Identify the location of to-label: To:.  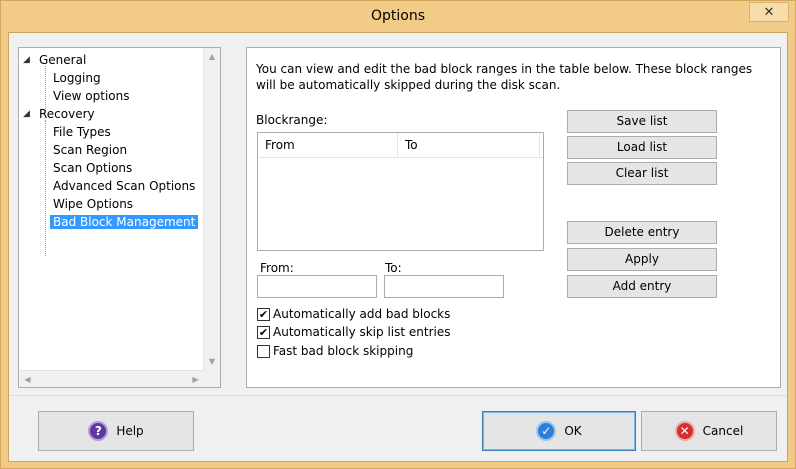
(393, 268).